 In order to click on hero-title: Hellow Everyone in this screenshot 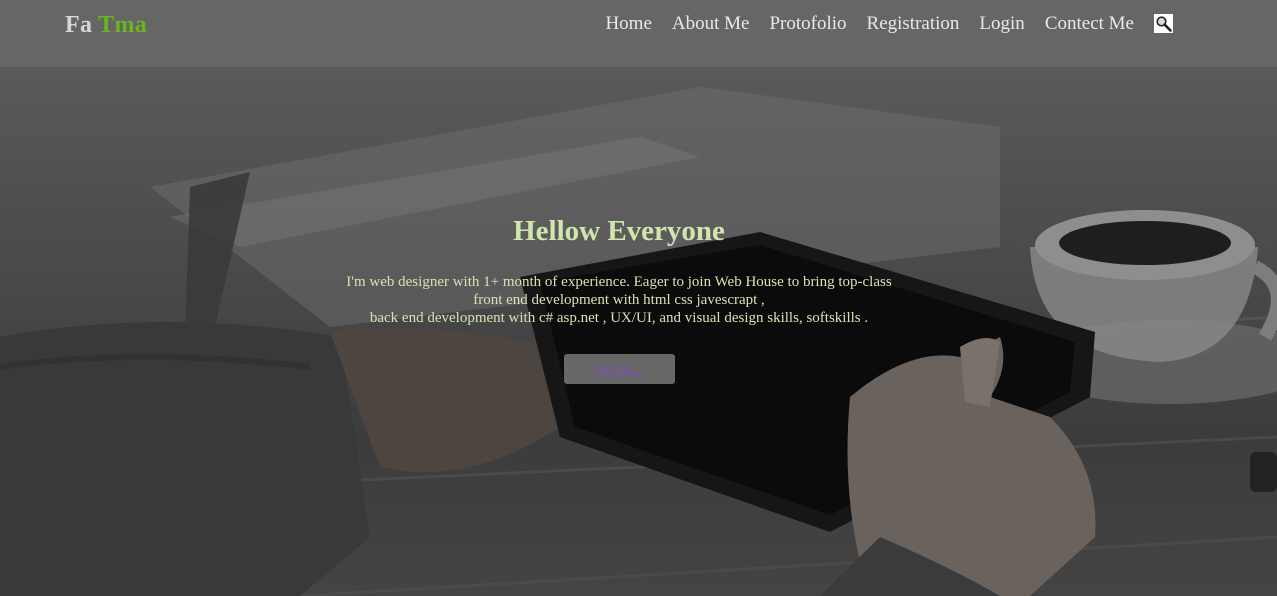, I will do `click(619, 231)`.